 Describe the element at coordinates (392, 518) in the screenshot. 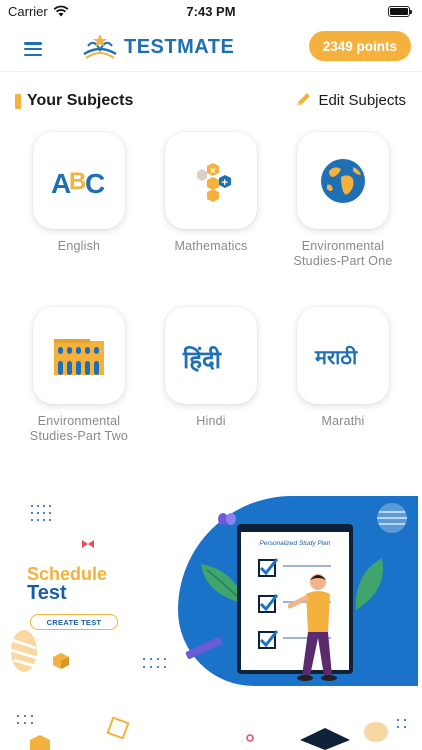

I see `striped-circle-decoration` at that location.